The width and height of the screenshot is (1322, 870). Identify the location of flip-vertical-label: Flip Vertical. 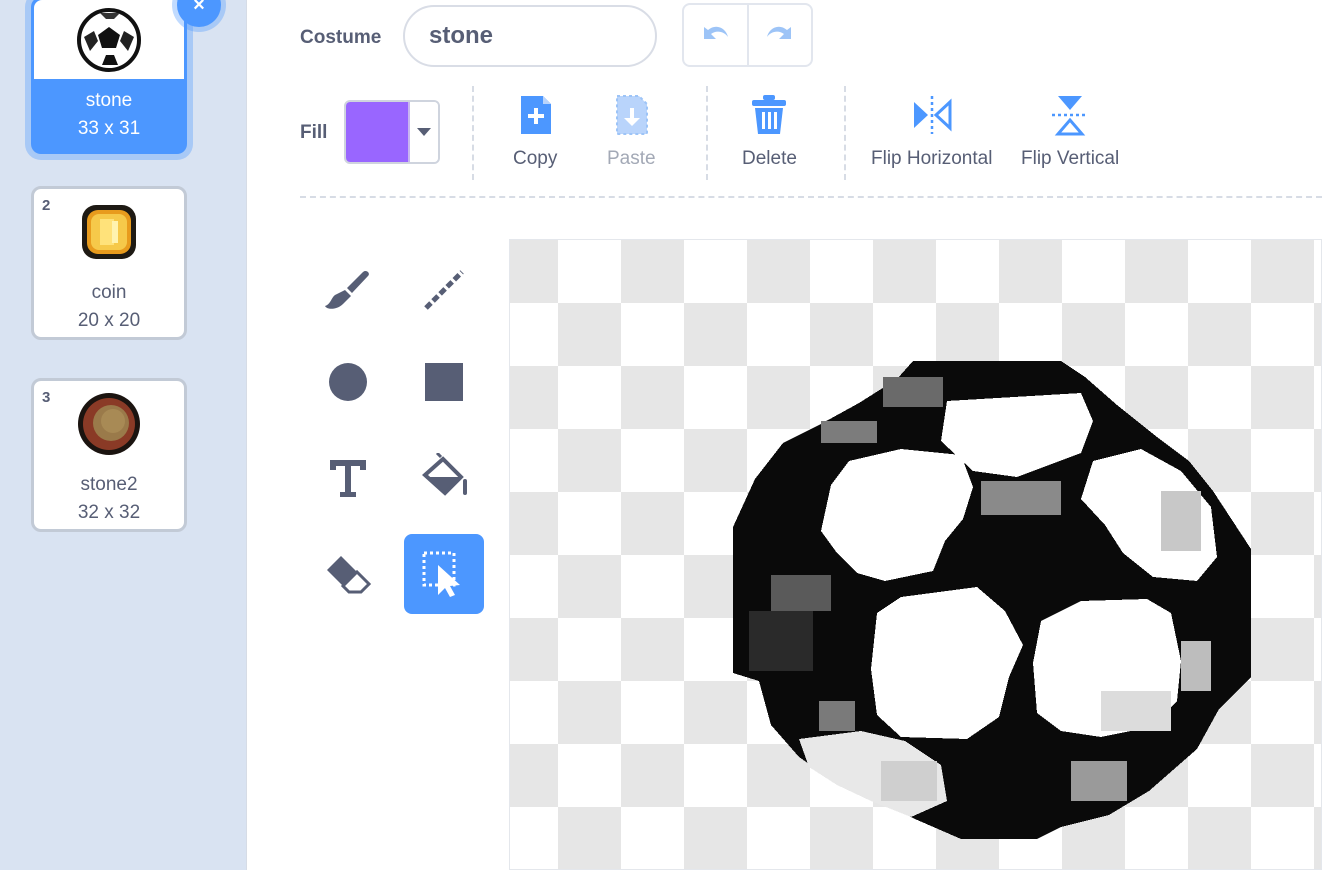
(1070, 158).